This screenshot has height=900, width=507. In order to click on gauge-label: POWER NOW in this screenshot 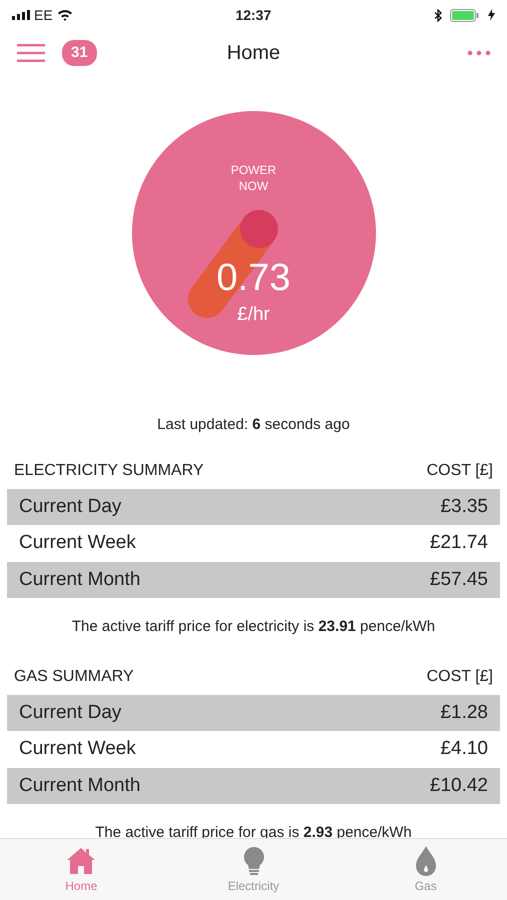, I will do `click(254, 178)`.